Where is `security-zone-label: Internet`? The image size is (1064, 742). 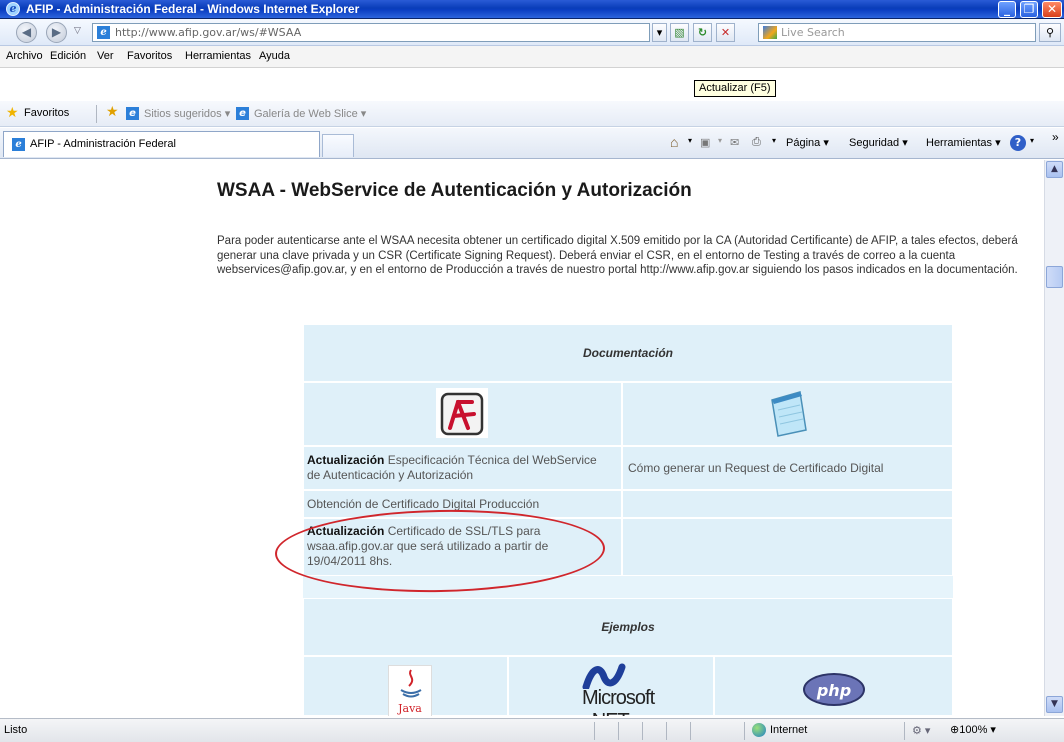 security-zone-label: Internet is located at coordinates (788, 730).